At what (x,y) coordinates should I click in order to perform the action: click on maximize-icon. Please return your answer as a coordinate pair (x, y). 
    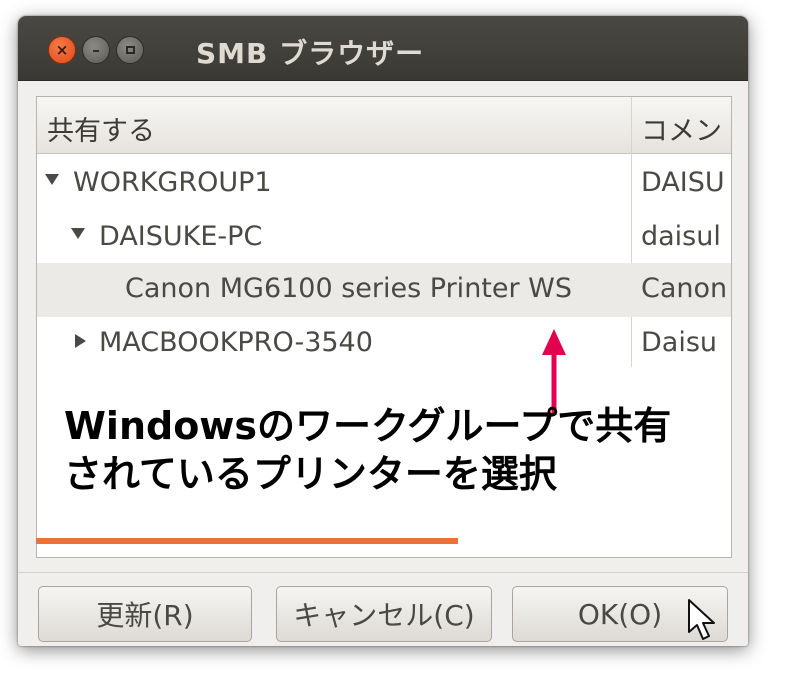
    Looking at the image, I should click on (130, 50).